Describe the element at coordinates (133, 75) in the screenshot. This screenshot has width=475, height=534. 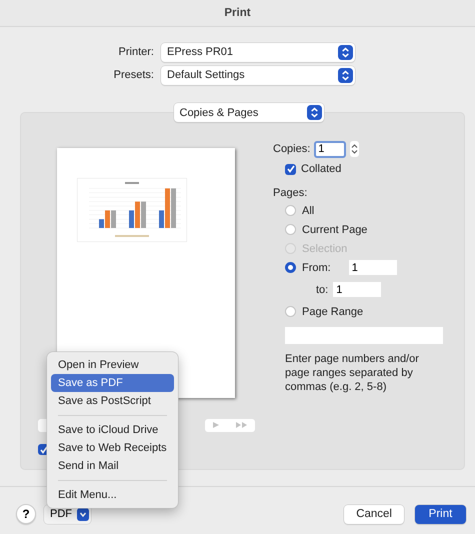
I see `presets-label: Presets:` at that location.